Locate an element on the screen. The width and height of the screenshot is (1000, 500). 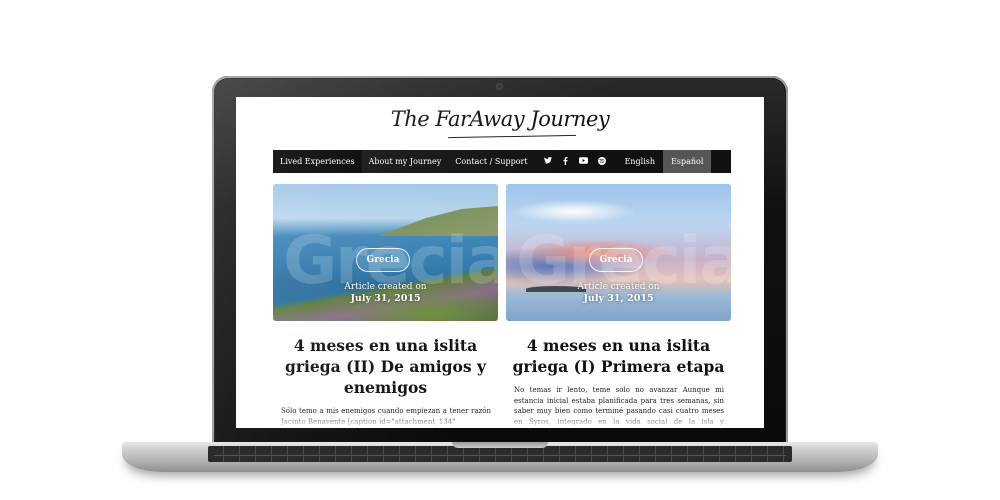
nav-item-lived-experiences: Lived Experiences is located at coordinates (317, 161).